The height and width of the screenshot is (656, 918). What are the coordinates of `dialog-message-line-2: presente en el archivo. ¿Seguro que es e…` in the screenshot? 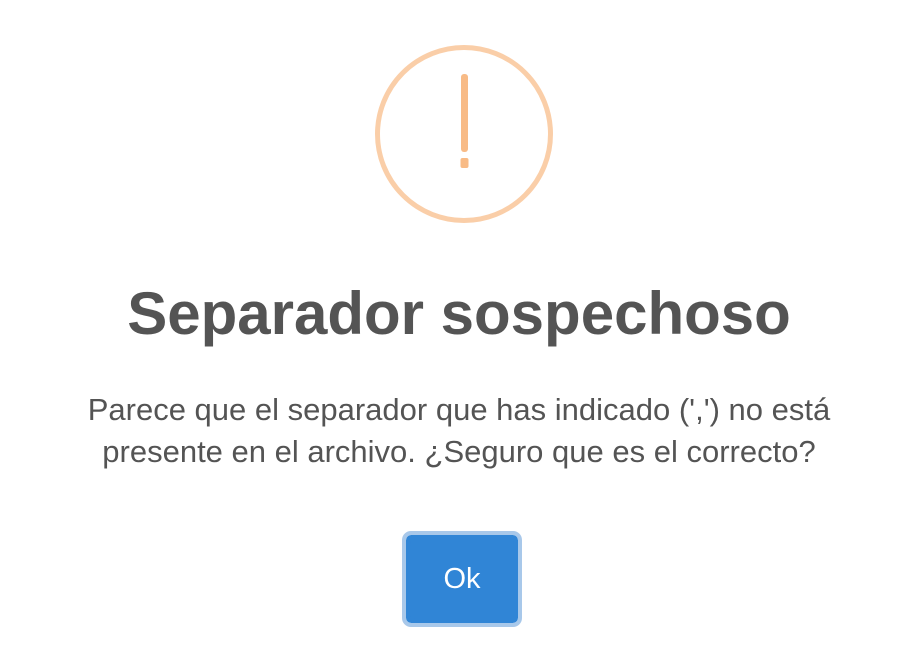 It's located at (459, 451).